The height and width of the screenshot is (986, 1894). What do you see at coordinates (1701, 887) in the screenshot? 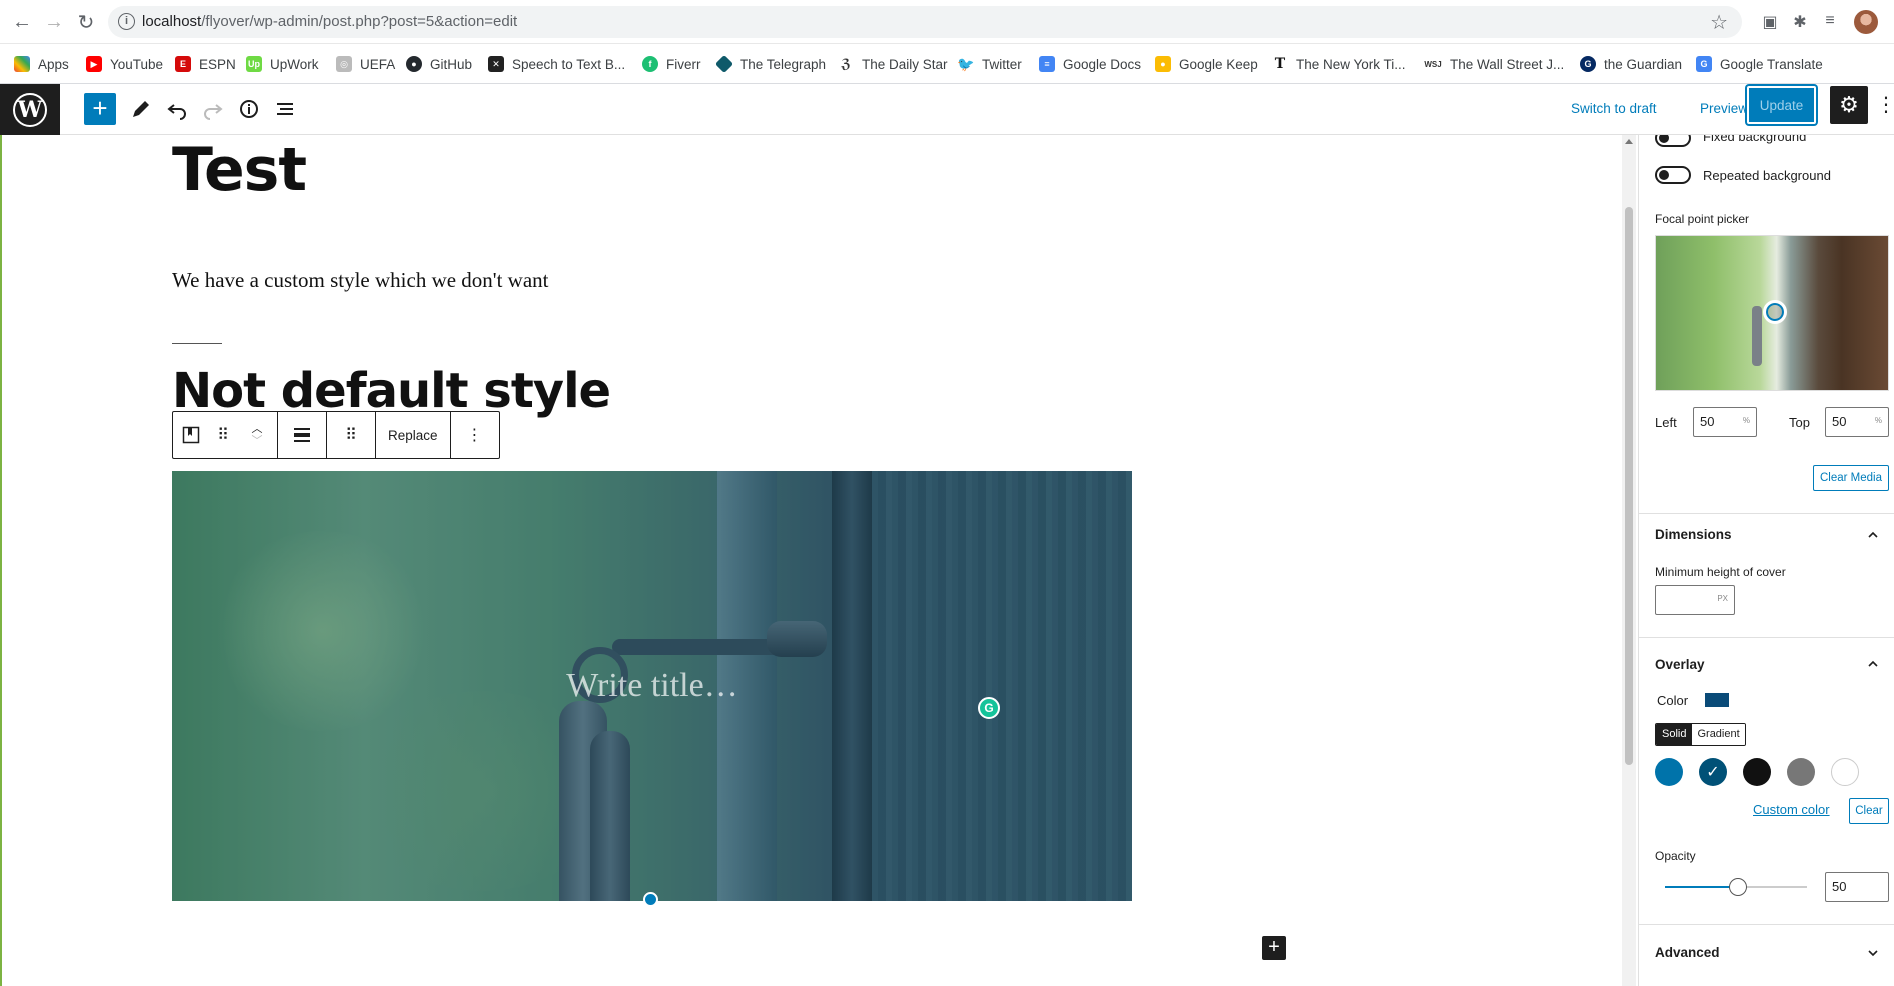
I see `opacity-slider-fill` at bounding box center [1701, 887].